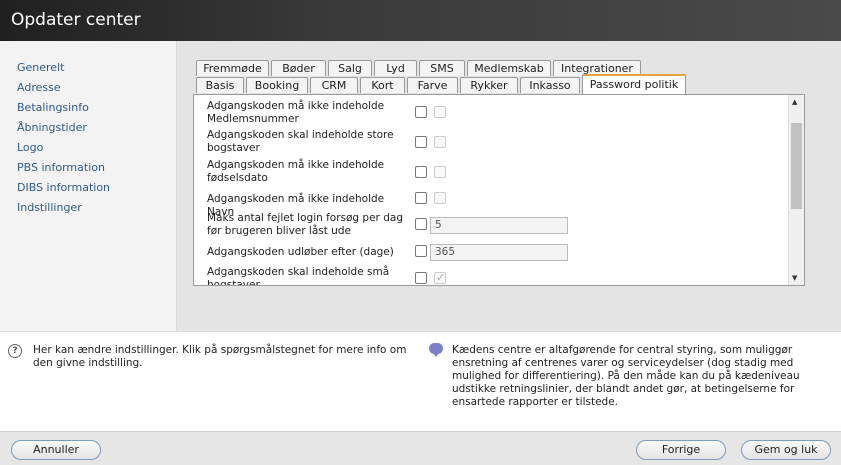 This screenshot has height=465, width=841. I want to click on policy-checkbox-store-bogstaver-secondary, so click(440, 142).